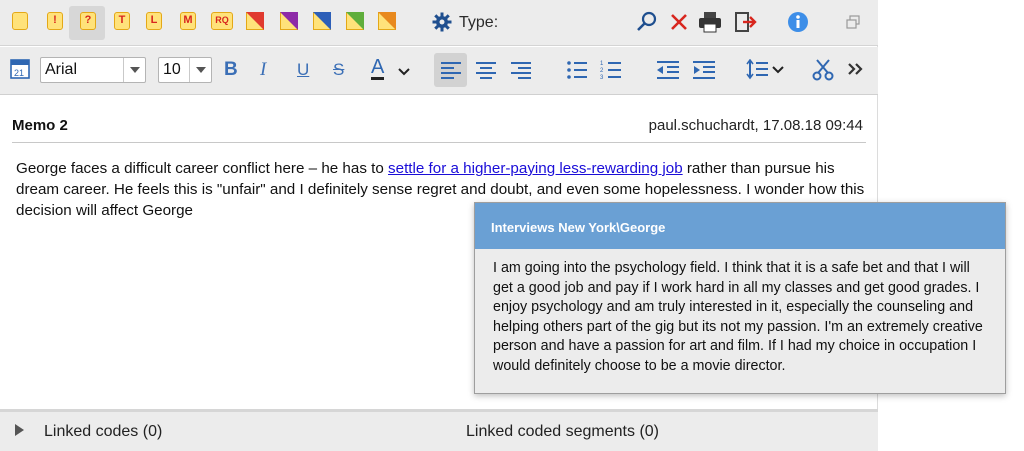 This screenshot has height=451, width=1024. Describe the element at coordinates (602, 71) in the screenshot. I see `svg-text: 2` at that location.